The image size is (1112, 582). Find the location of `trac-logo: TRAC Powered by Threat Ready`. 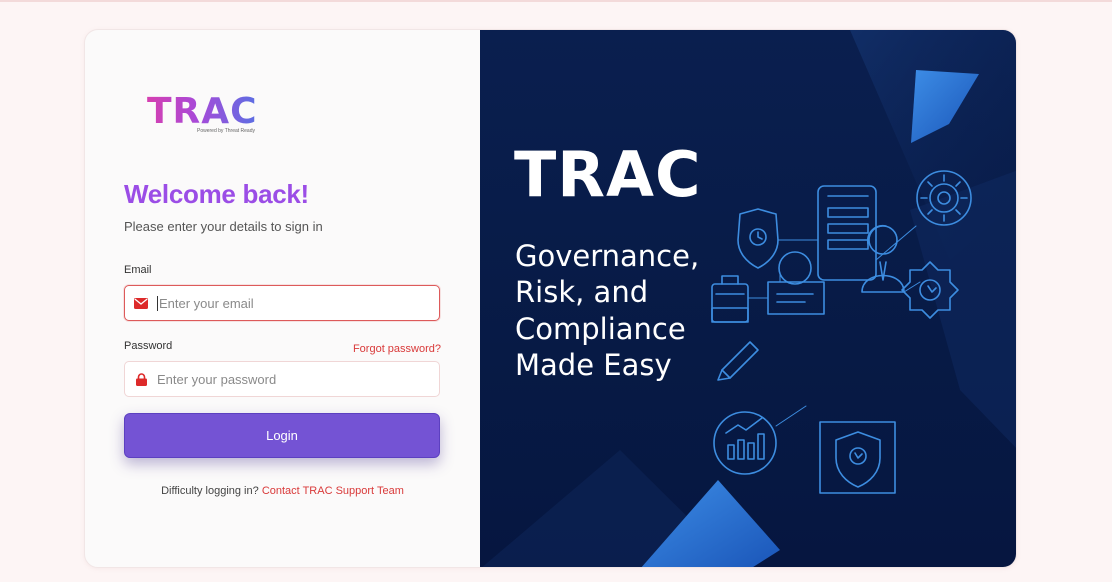

trac-logo: TRAC Powered by Threat Ready is located at coordinates (202, 113).